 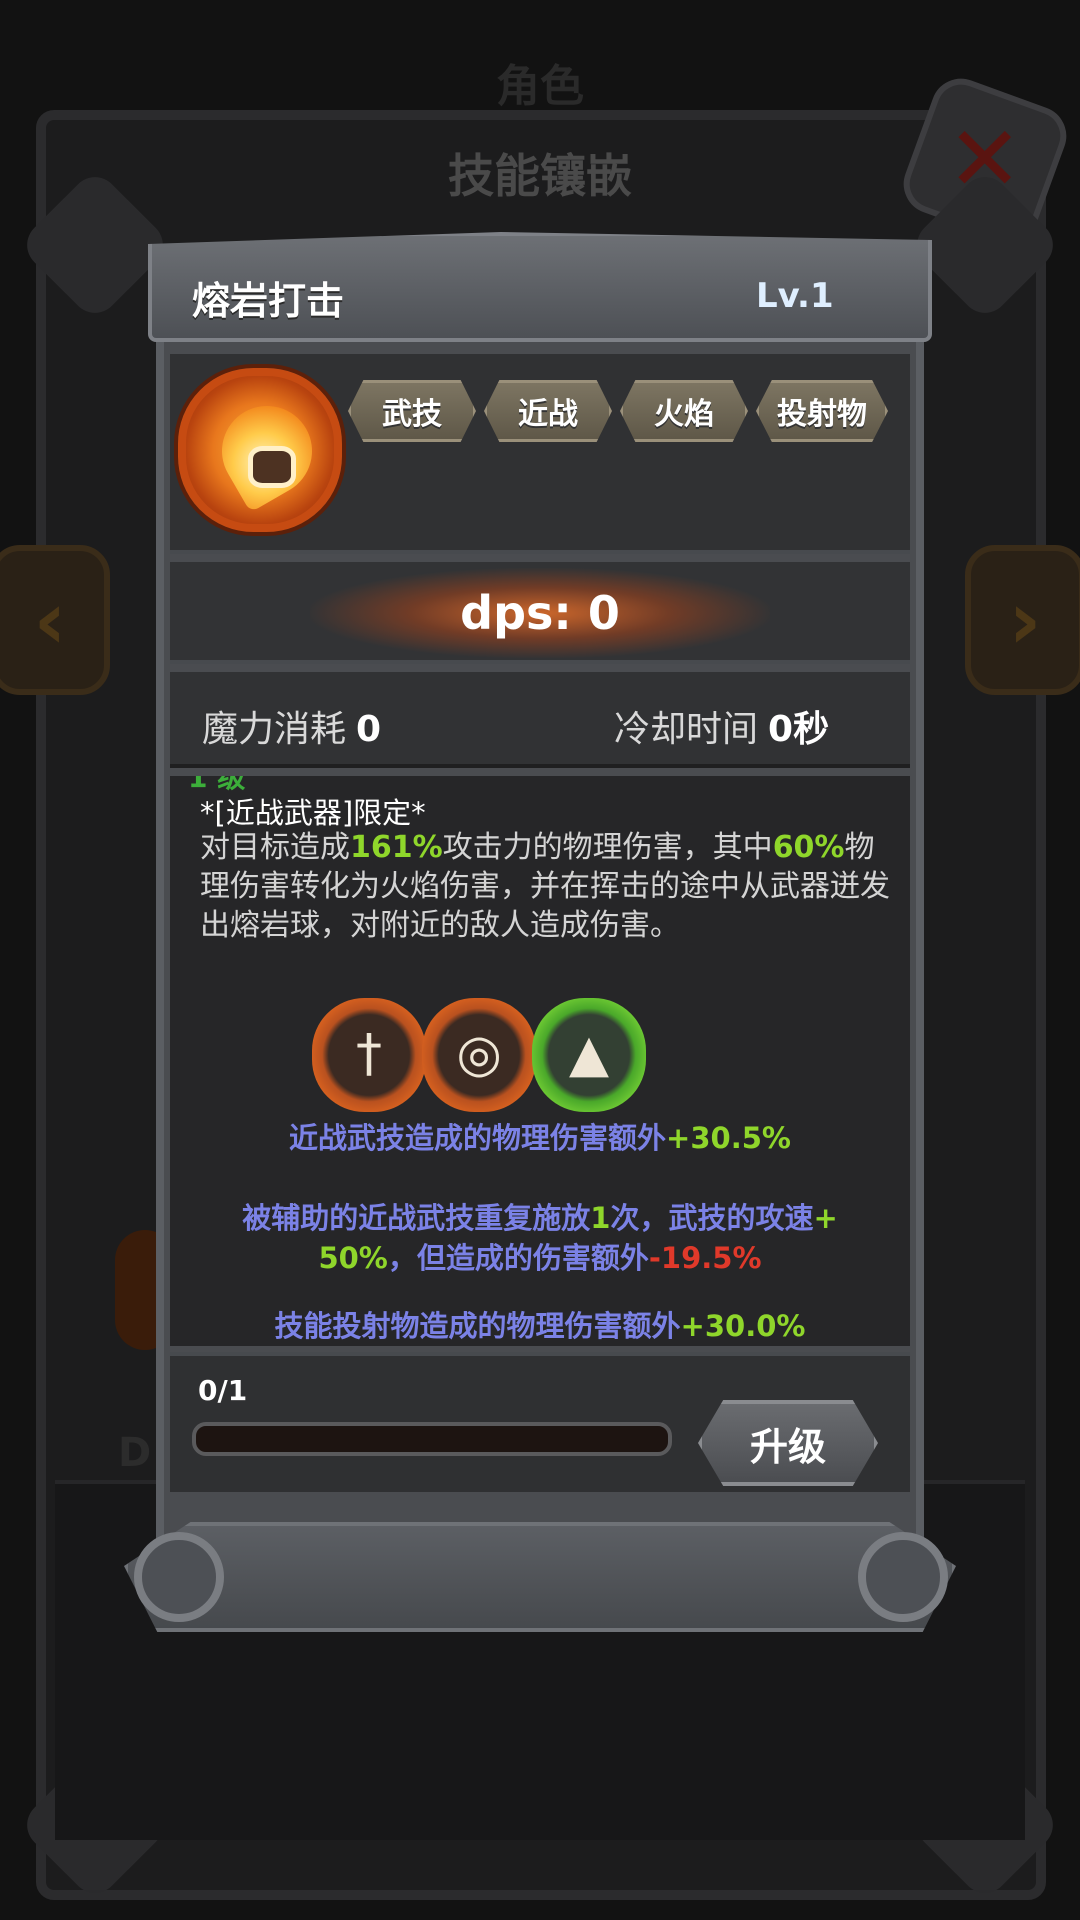 What do you see at coordinates (825, 1218) in the screenshot?
I see `effect-value: +` at bounding box center [825, 1218].